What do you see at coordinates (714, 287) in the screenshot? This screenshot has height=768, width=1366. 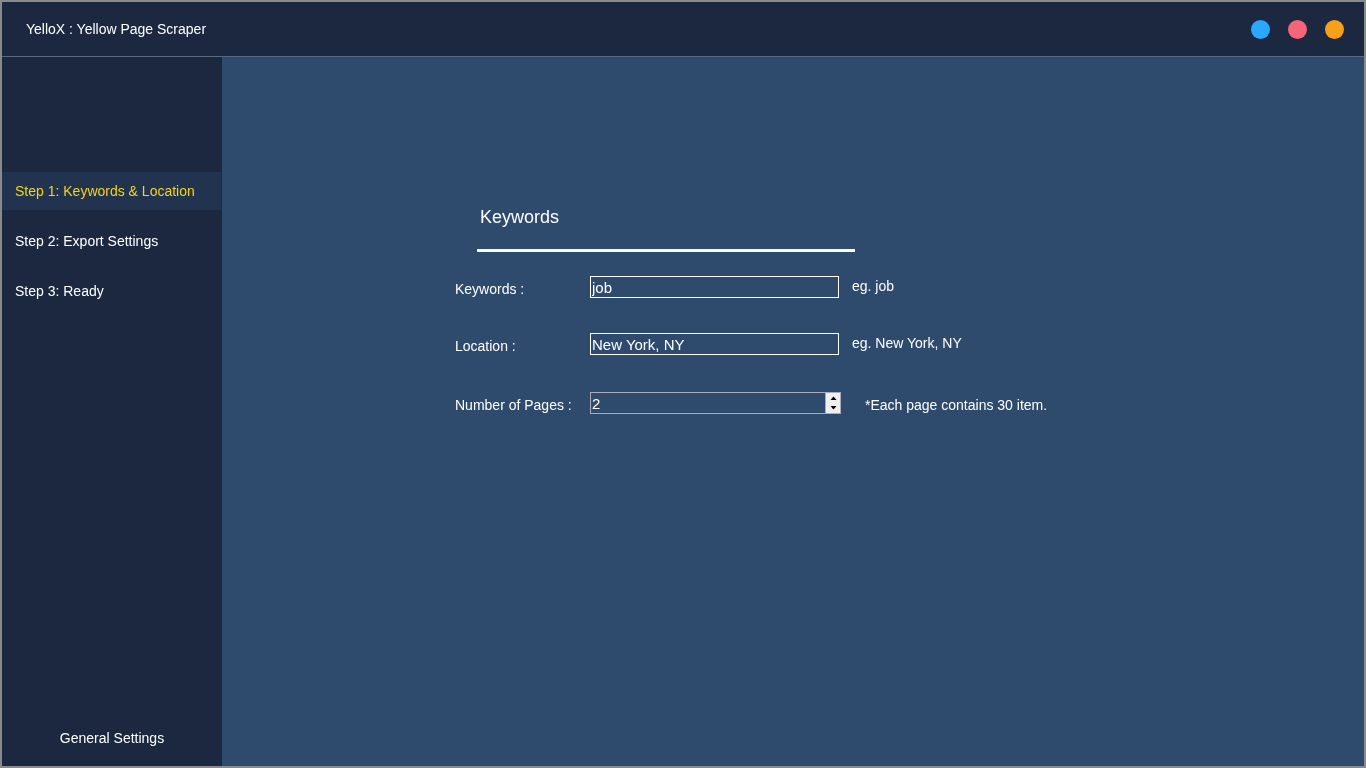 I see `text-field: job` at bounding box center [714, 287].